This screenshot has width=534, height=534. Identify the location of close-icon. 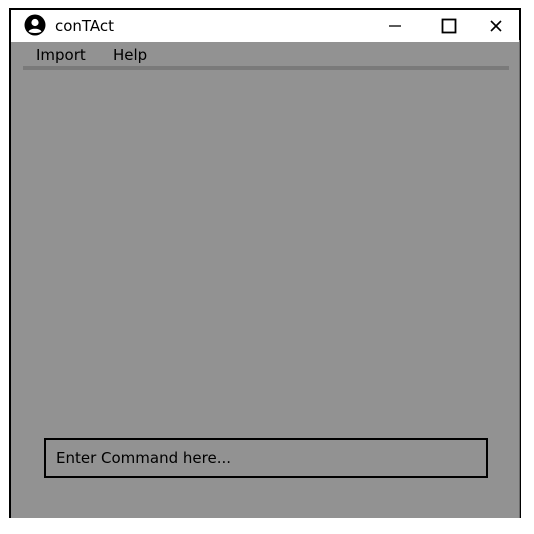
(496, 26).